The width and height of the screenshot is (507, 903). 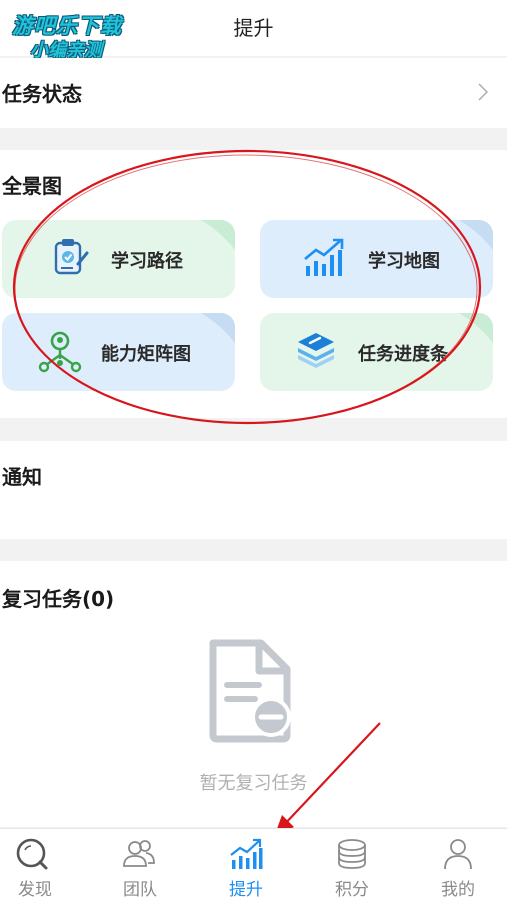 I want to click on empty-state-text: 暂无复习任务, so click(x=253, y=783).